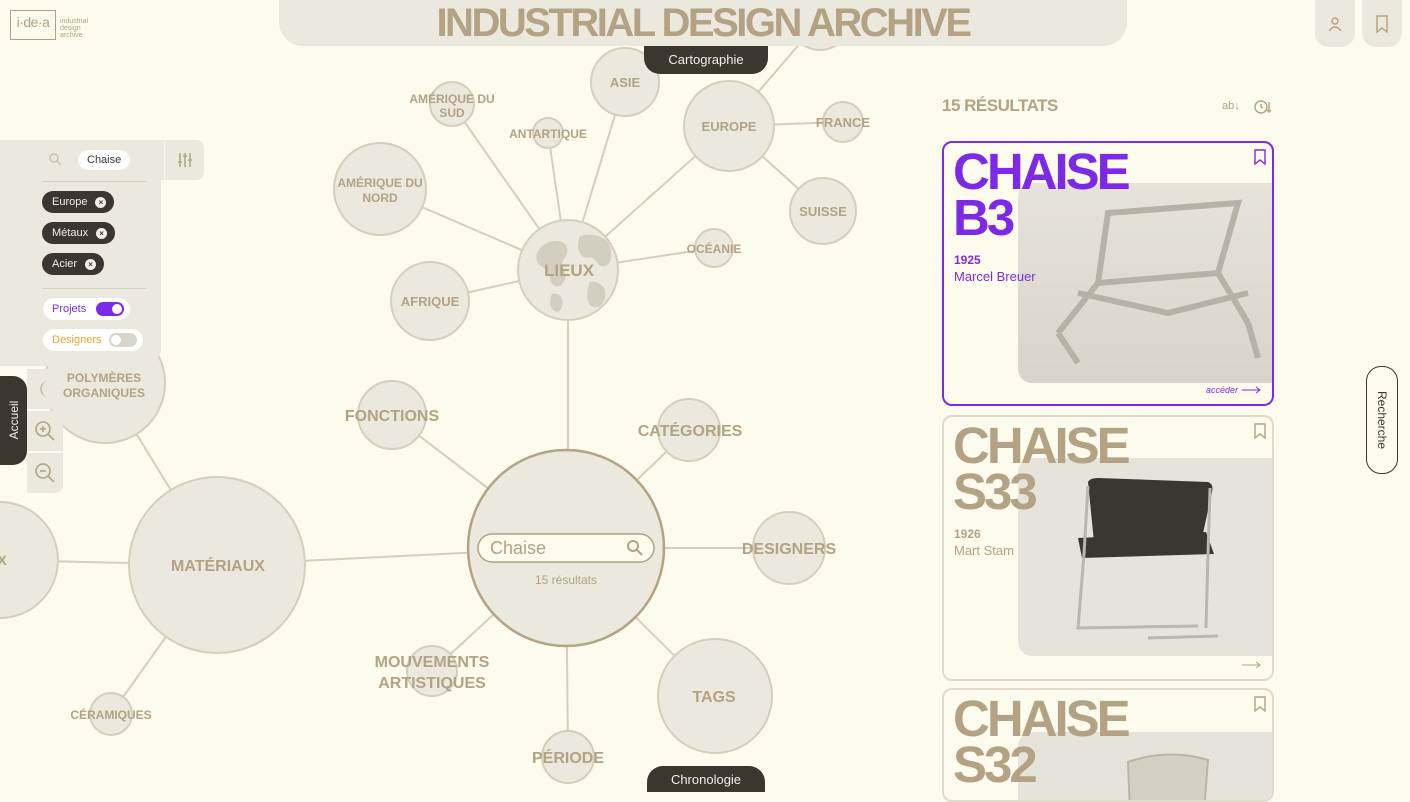 The width and height of the screenshot is (1410, 802). Describe the element at coordinates (568, 757) in the screenshot. I see `map-label-periode: PÉRIODE` at that location.